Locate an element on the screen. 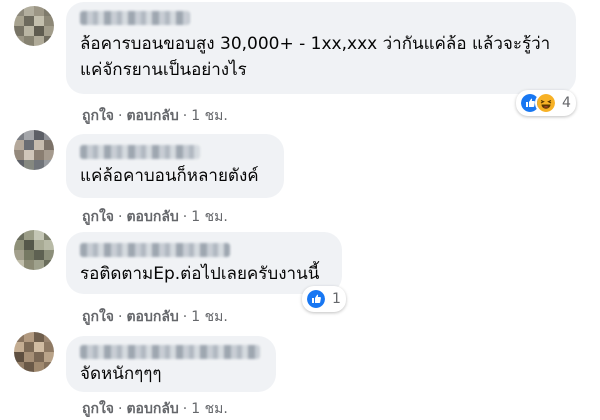 Image resolution: width=600 pixels, height=420 pixels. haha-icon is located at coordinates (546, 103).